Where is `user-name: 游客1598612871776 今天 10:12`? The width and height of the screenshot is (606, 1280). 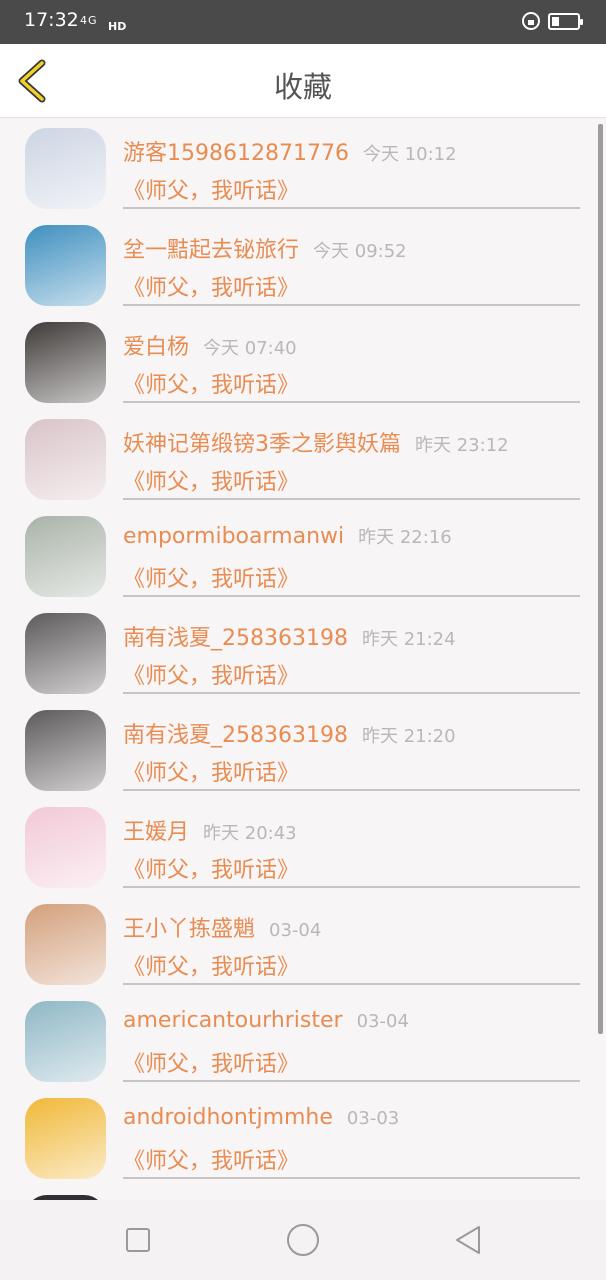
user-name: 游客1598612871776 今天 10:12 is located at coordinates (290, 151).